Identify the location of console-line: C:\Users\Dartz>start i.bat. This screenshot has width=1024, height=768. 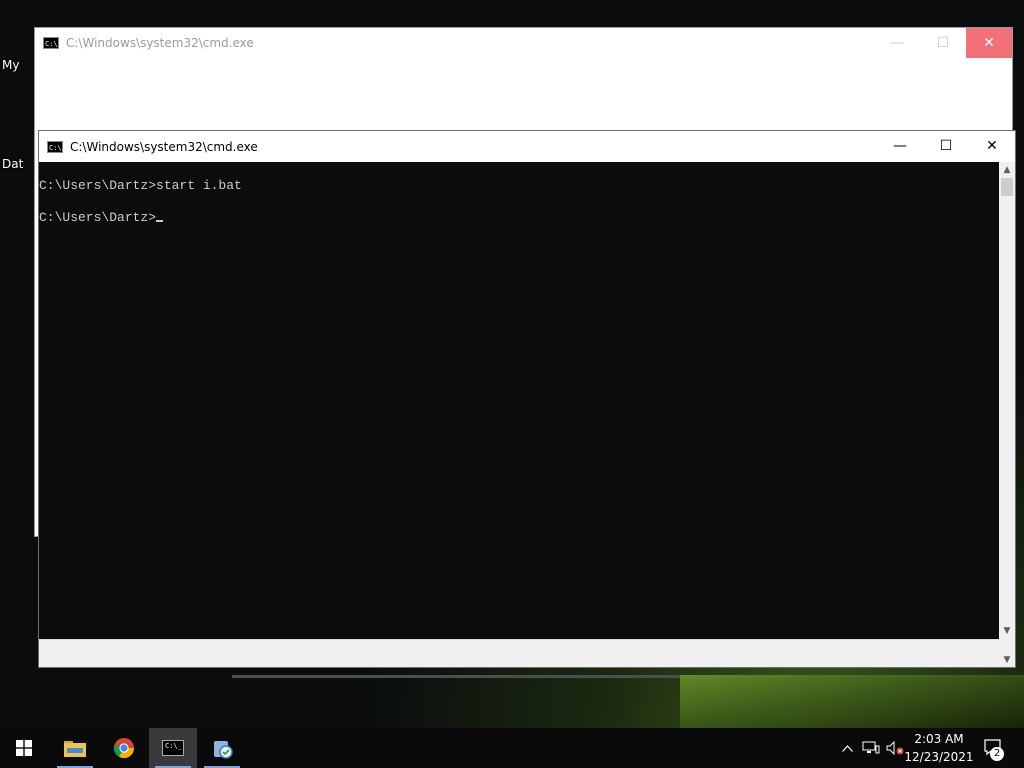
(140, 185).